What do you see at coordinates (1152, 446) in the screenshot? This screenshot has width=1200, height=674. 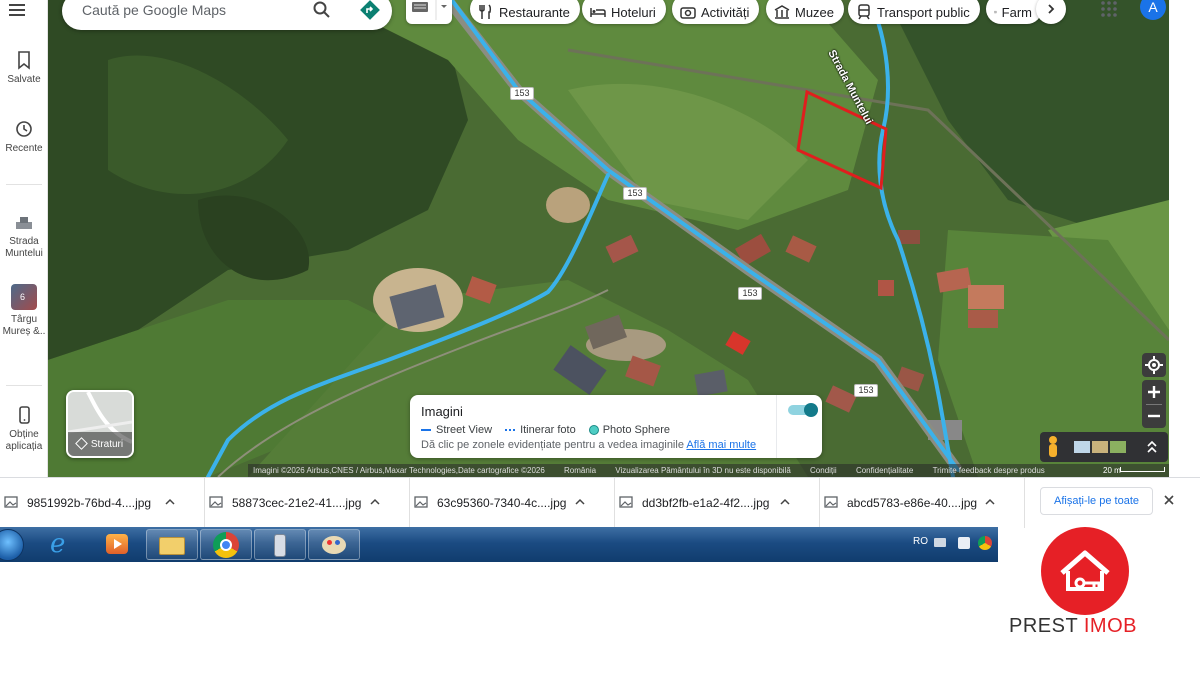 I see `expand-chevron-icon` at bounding box center [1152, 446].